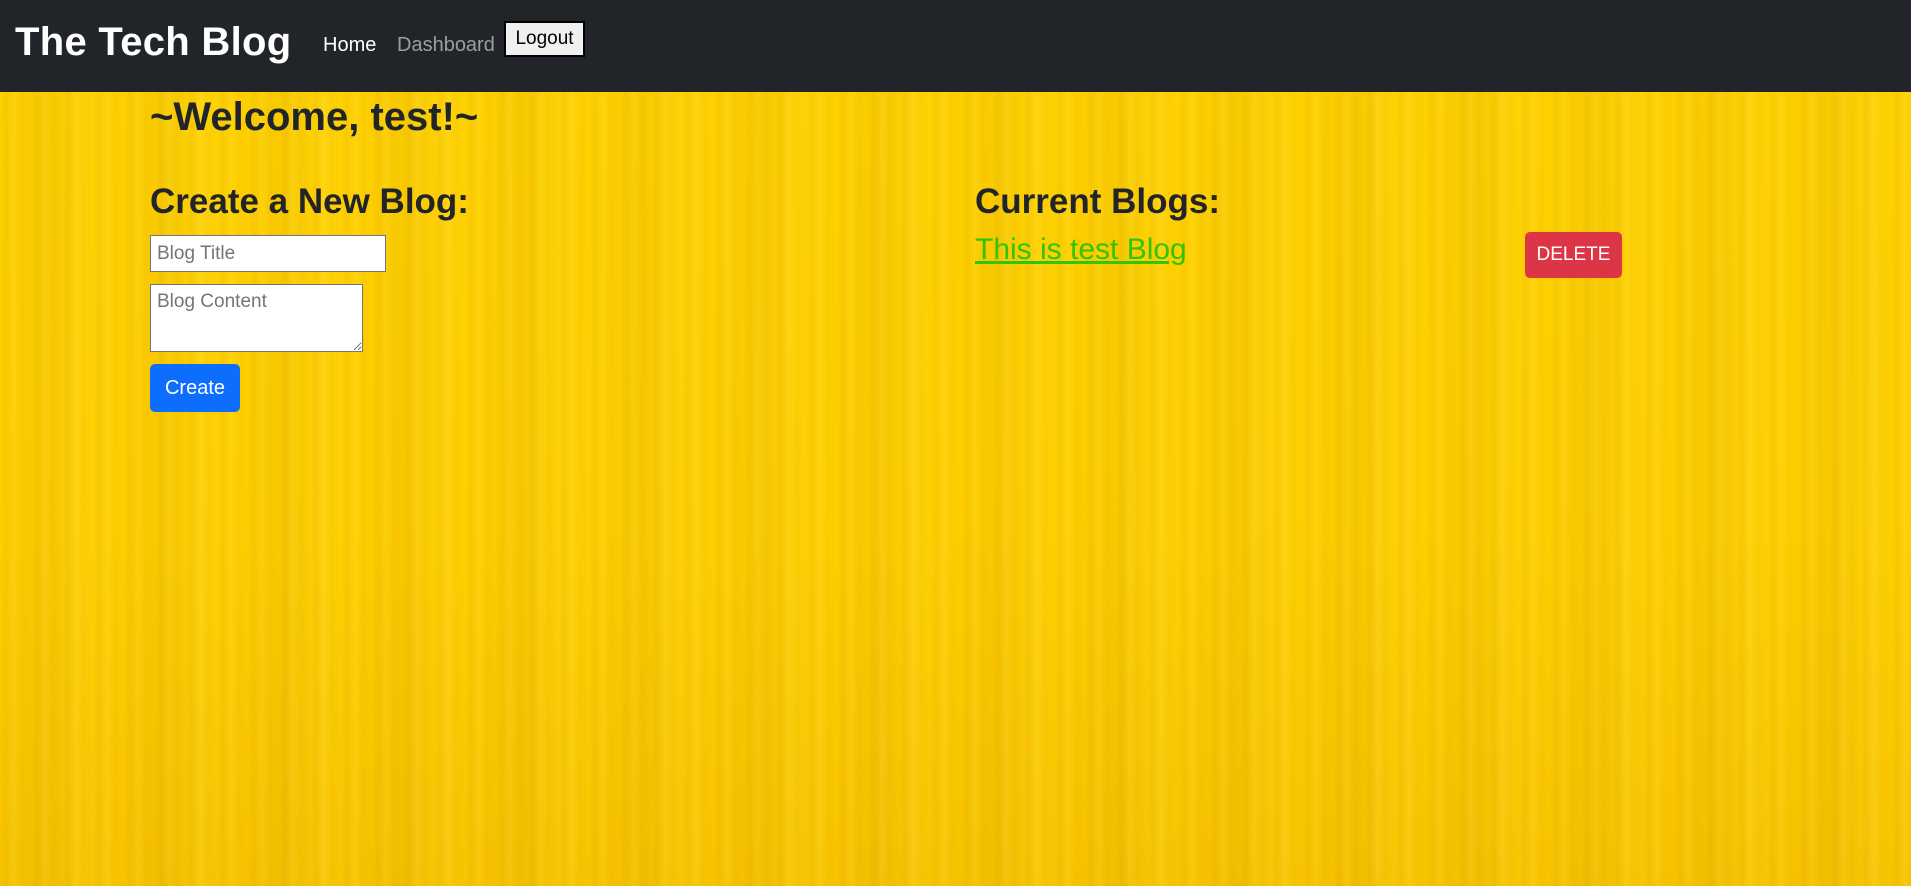  Describe the element at coordinates (256, 318) in the screenshot. I see `blog-content-textarea` at that location.